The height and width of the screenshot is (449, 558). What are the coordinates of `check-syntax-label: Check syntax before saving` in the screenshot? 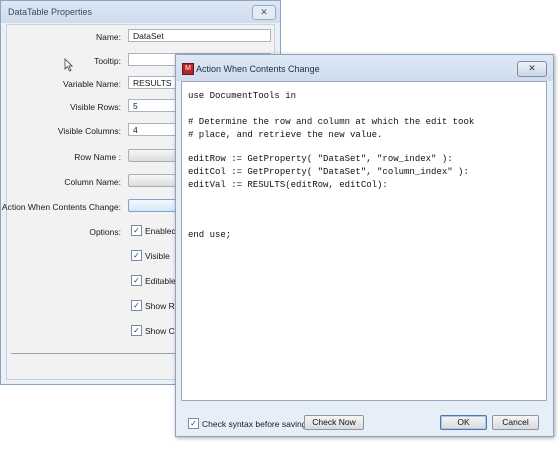 It's located at (254, 423).